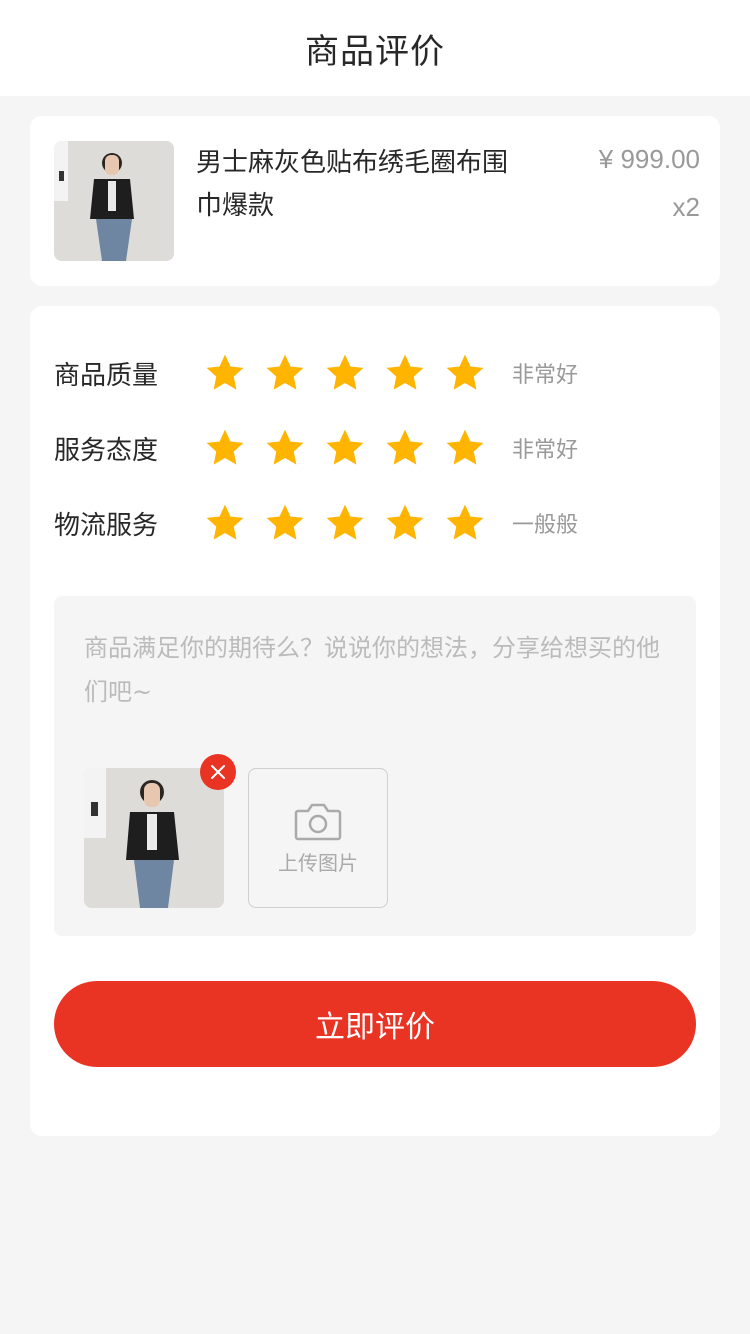 The width and height of the screenshot is (750, 1334). I want to click on nav-bar: 商品评价, so click(375, 48).